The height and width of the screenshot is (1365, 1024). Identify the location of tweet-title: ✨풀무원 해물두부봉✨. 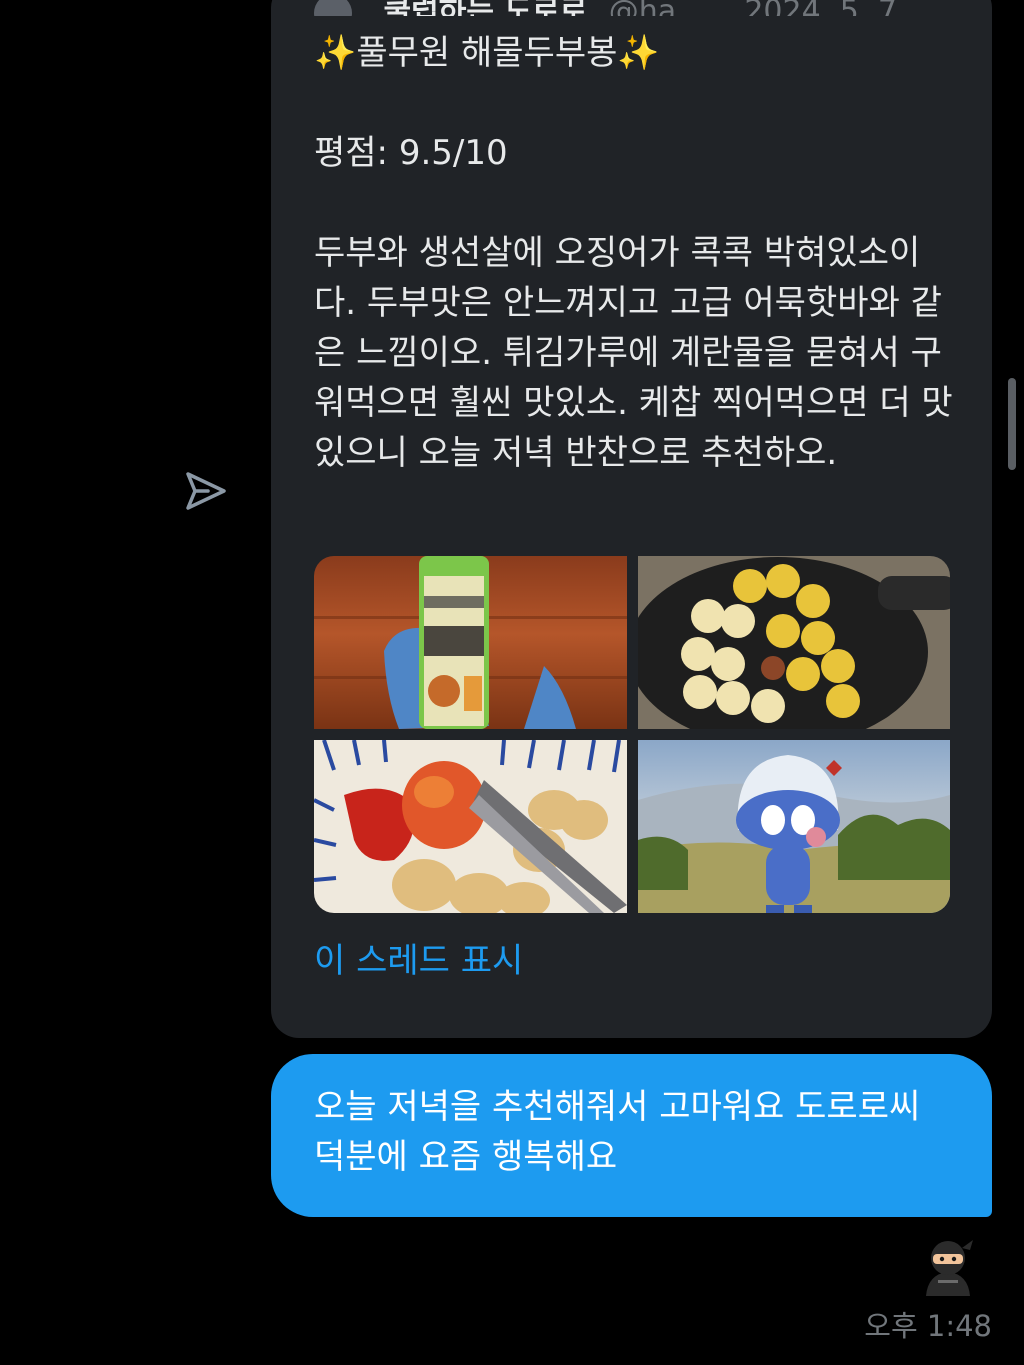
(487, 53).